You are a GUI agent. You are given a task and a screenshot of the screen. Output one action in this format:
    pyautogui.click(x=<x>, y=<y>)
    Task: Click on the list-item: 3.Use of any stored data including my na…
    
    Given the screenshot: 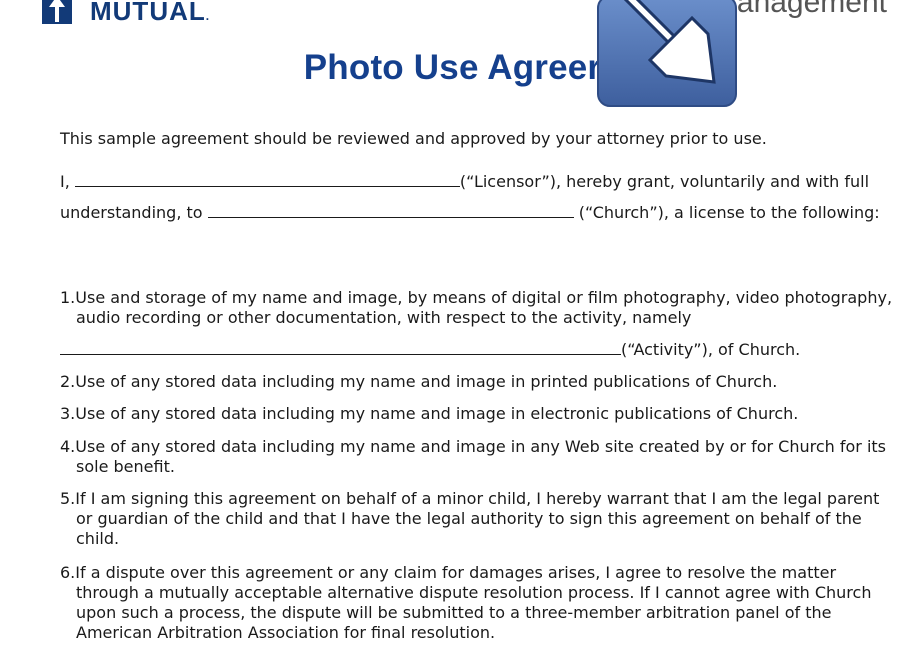 What is the action you would take?
    pyautogui.click(x=429, y=413)
    